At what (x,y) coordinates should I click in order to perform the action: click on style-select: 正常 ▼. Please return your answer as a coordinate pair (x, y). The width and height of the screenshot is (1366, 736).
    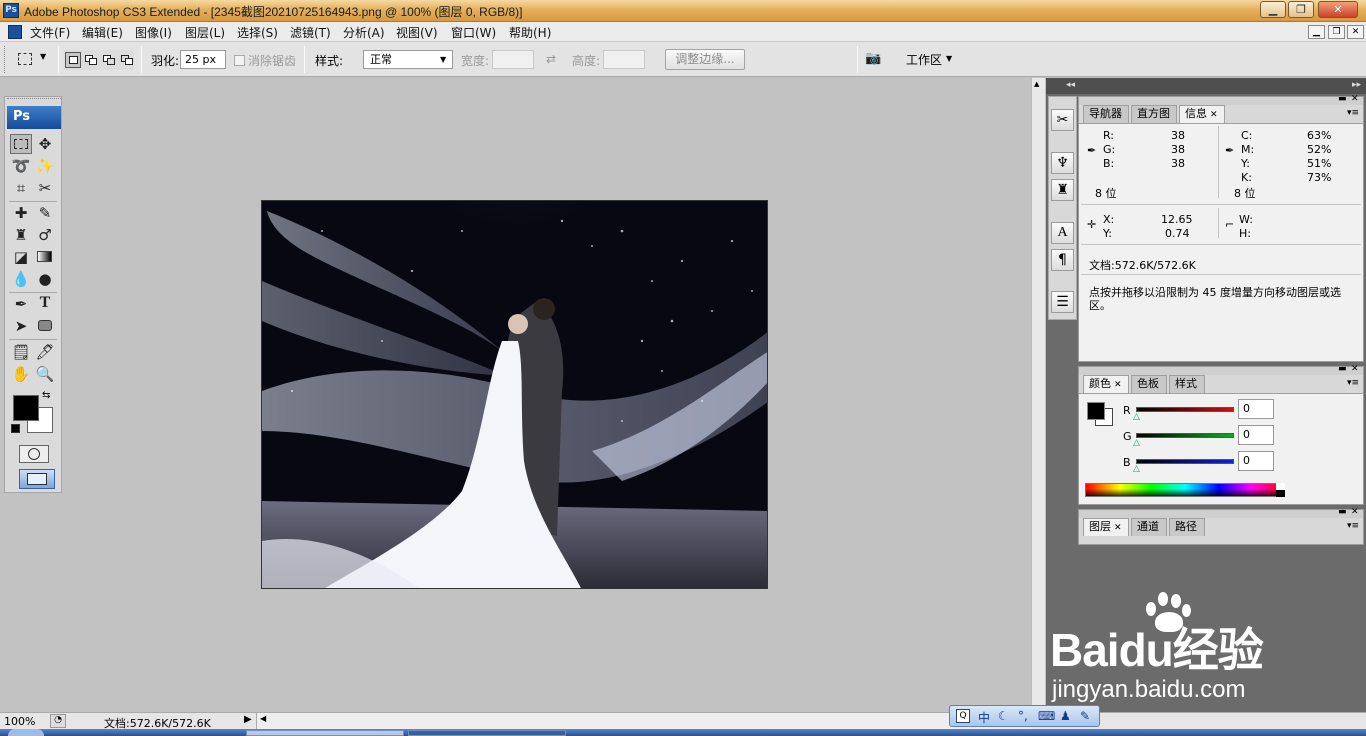
    Looking at the image, I should click on (408, 59).